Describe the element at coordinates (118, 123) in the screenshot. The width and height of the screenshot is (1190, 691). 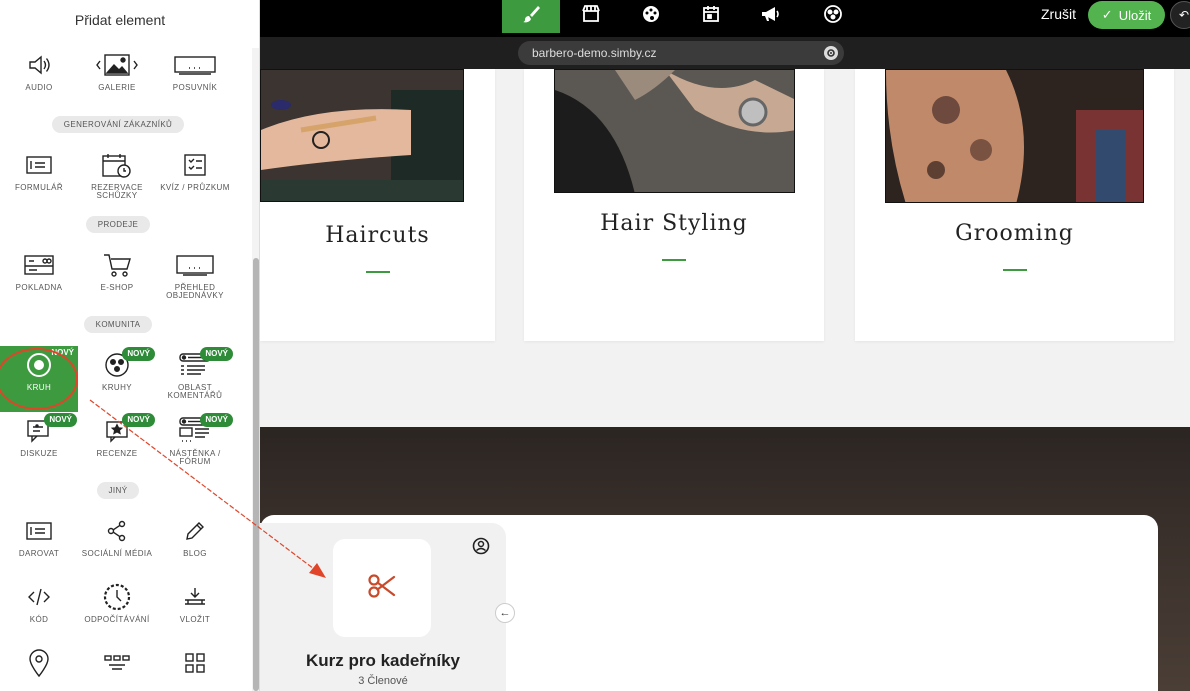
I see `section-label: GENEROVÁNÍ ZÁKAZNÍKŮ` at that location.